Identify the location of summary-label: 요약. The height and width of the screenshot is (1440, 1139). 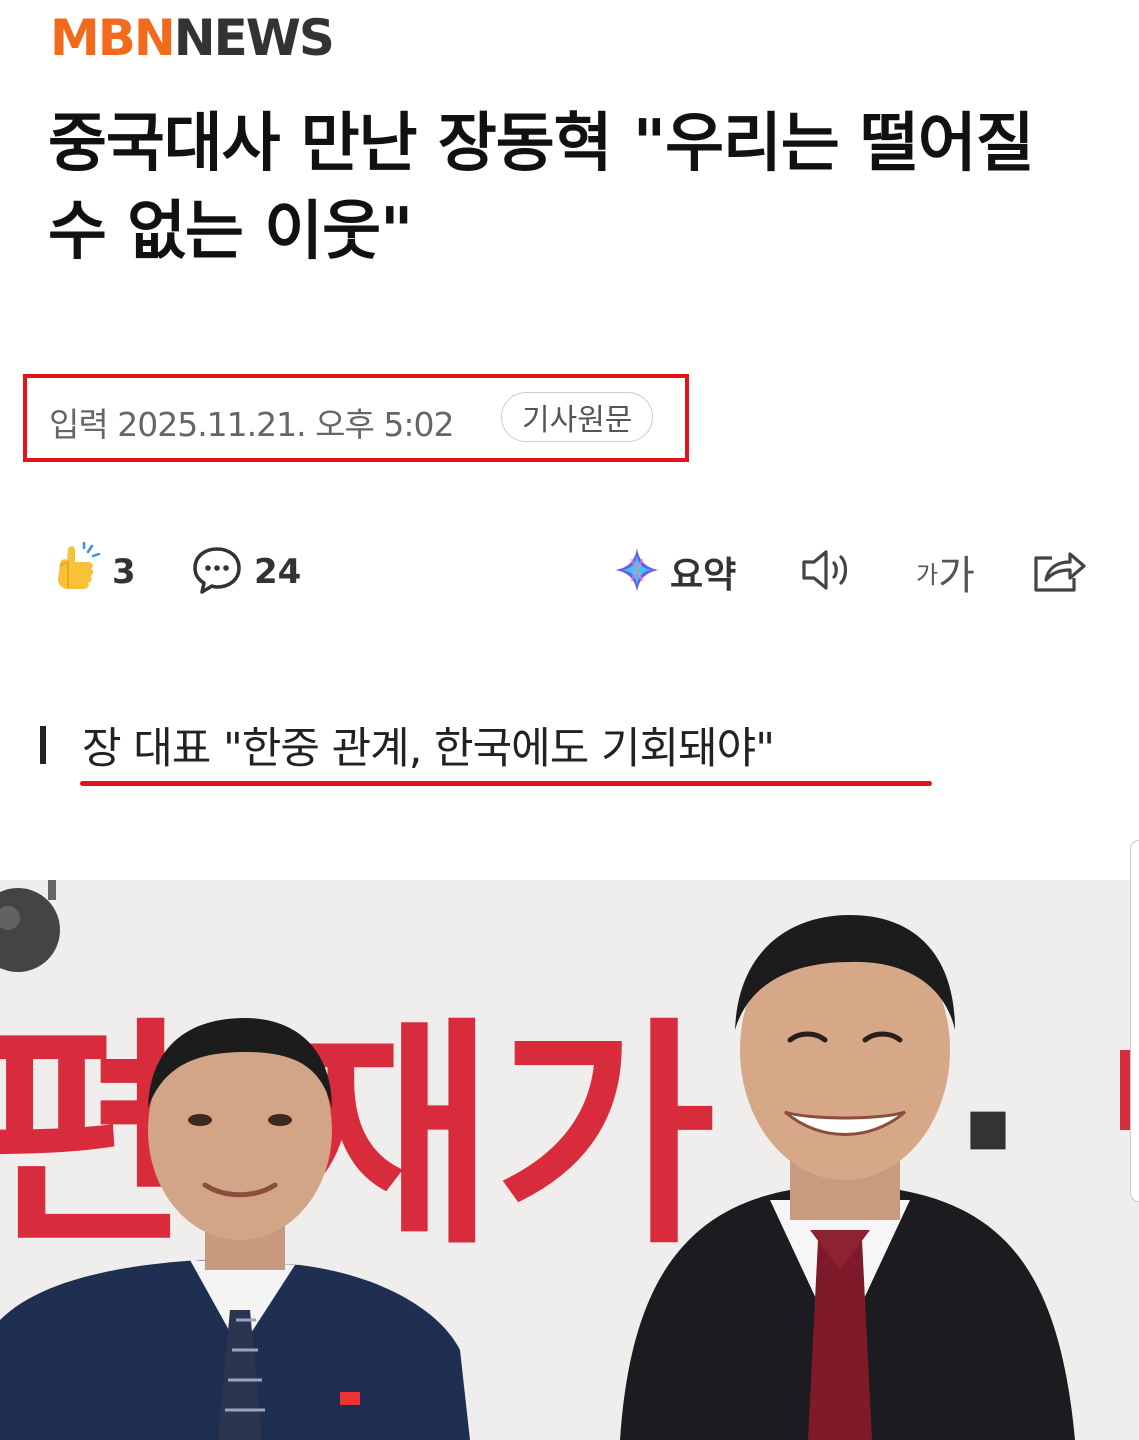
(703, 575).